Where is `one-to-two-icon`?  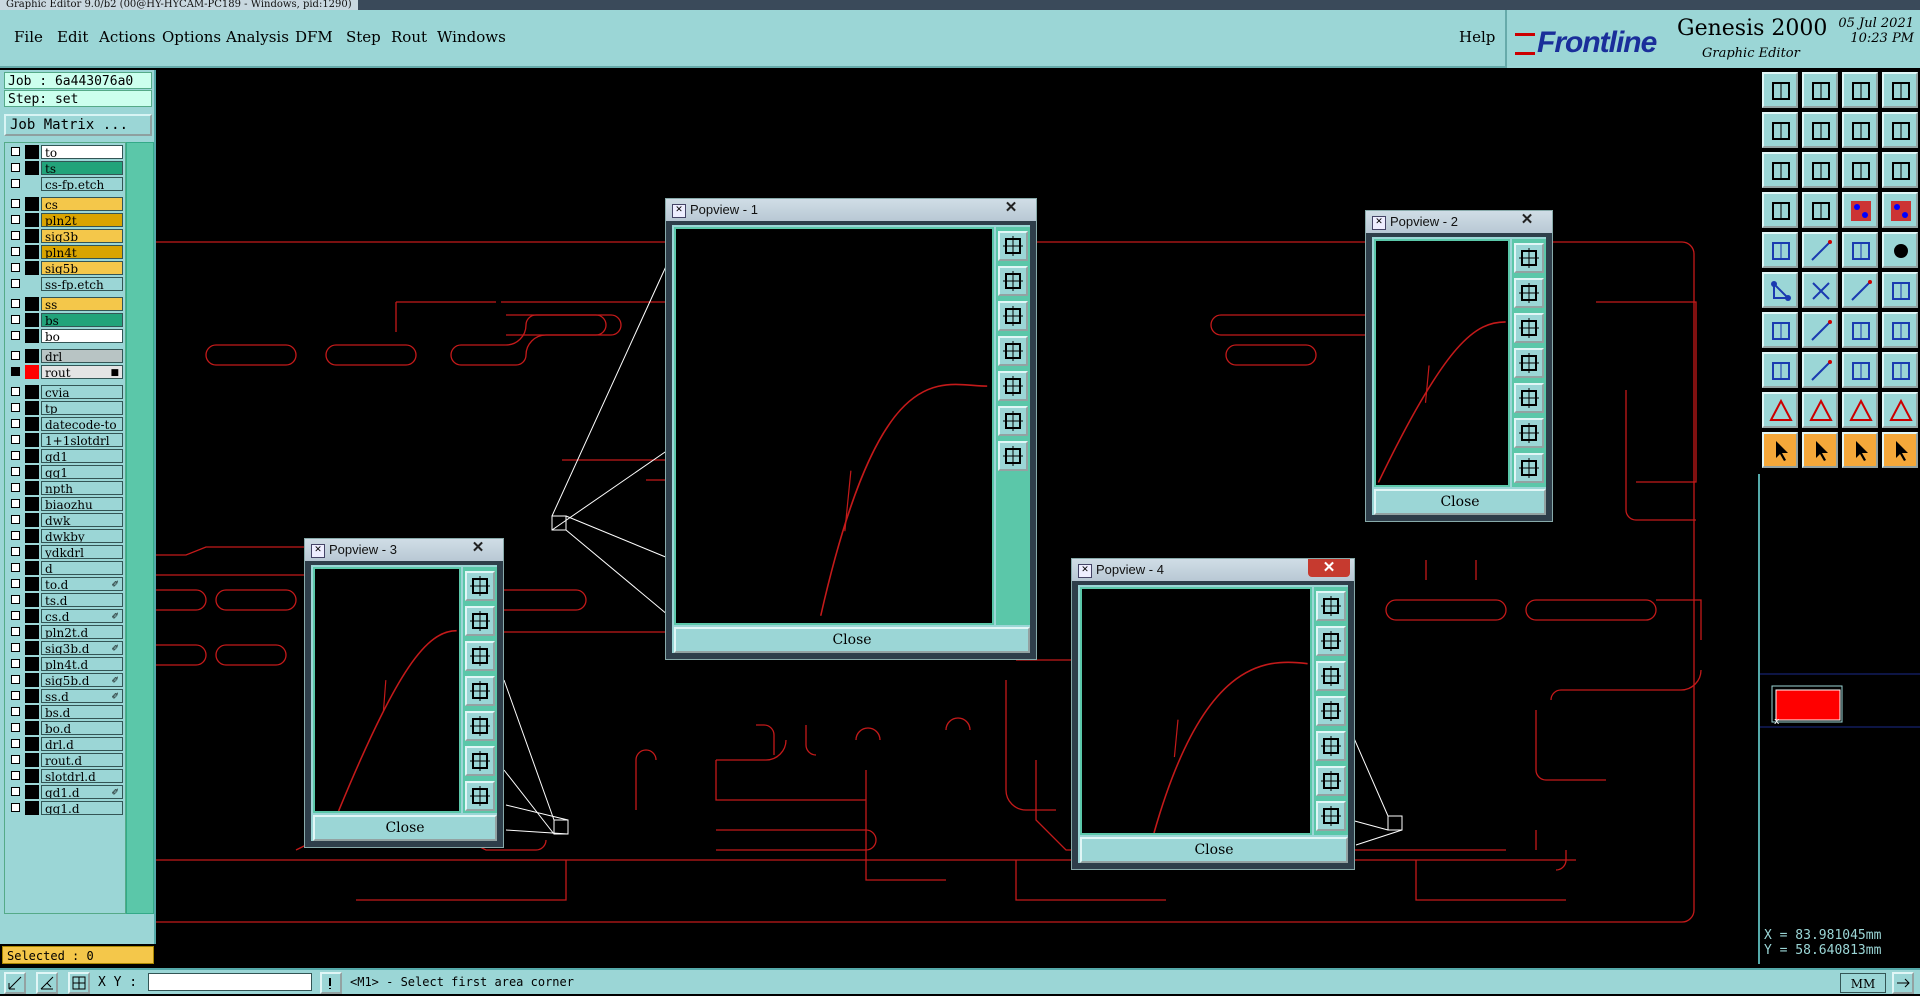
one-to-two-icon is located at coordinates (1860, 170).